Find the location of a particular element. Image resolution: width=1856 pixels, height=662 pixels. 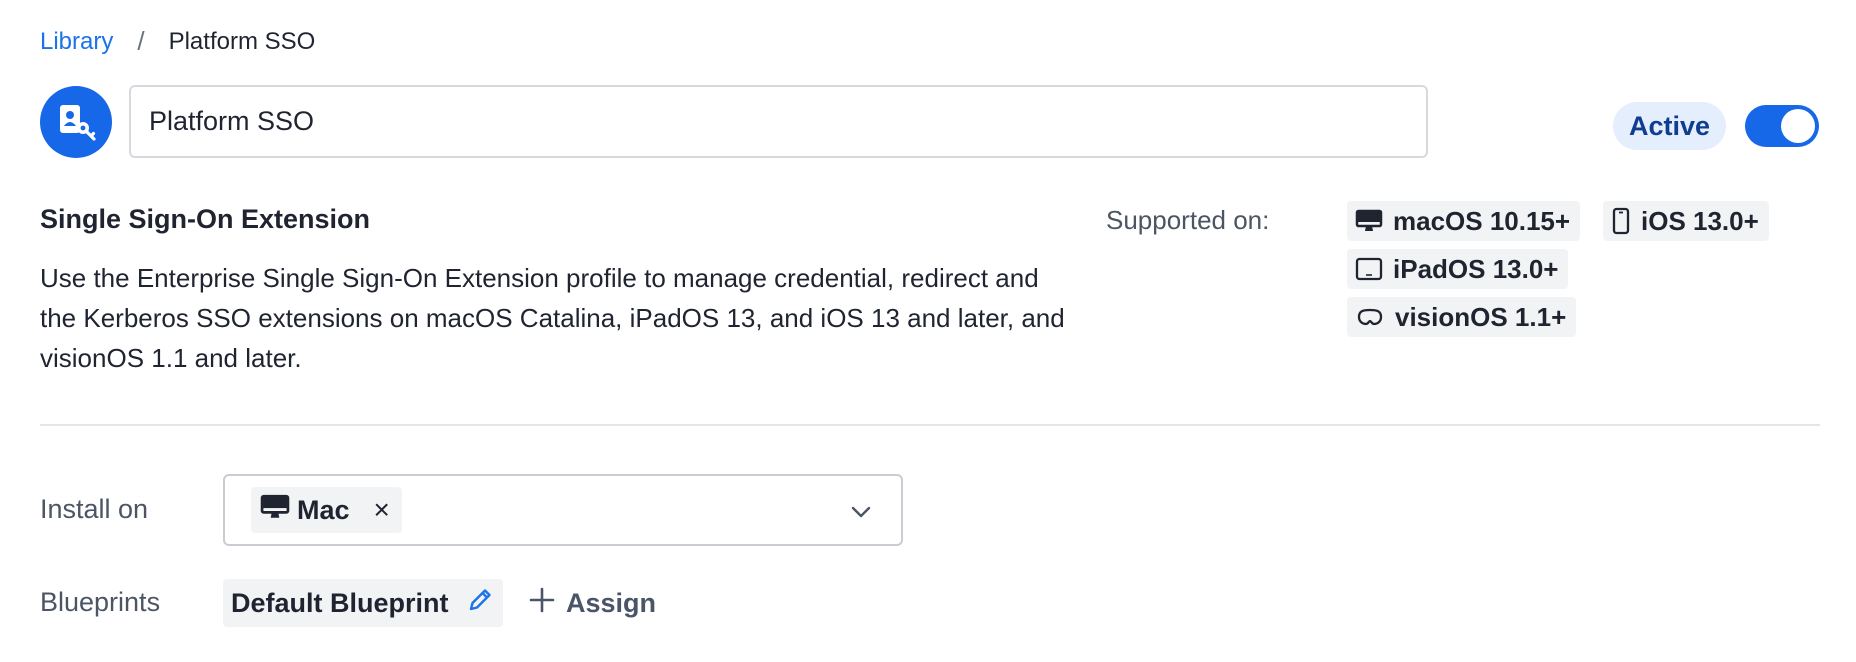

phone-icon is located at coordinates (1621, 221).